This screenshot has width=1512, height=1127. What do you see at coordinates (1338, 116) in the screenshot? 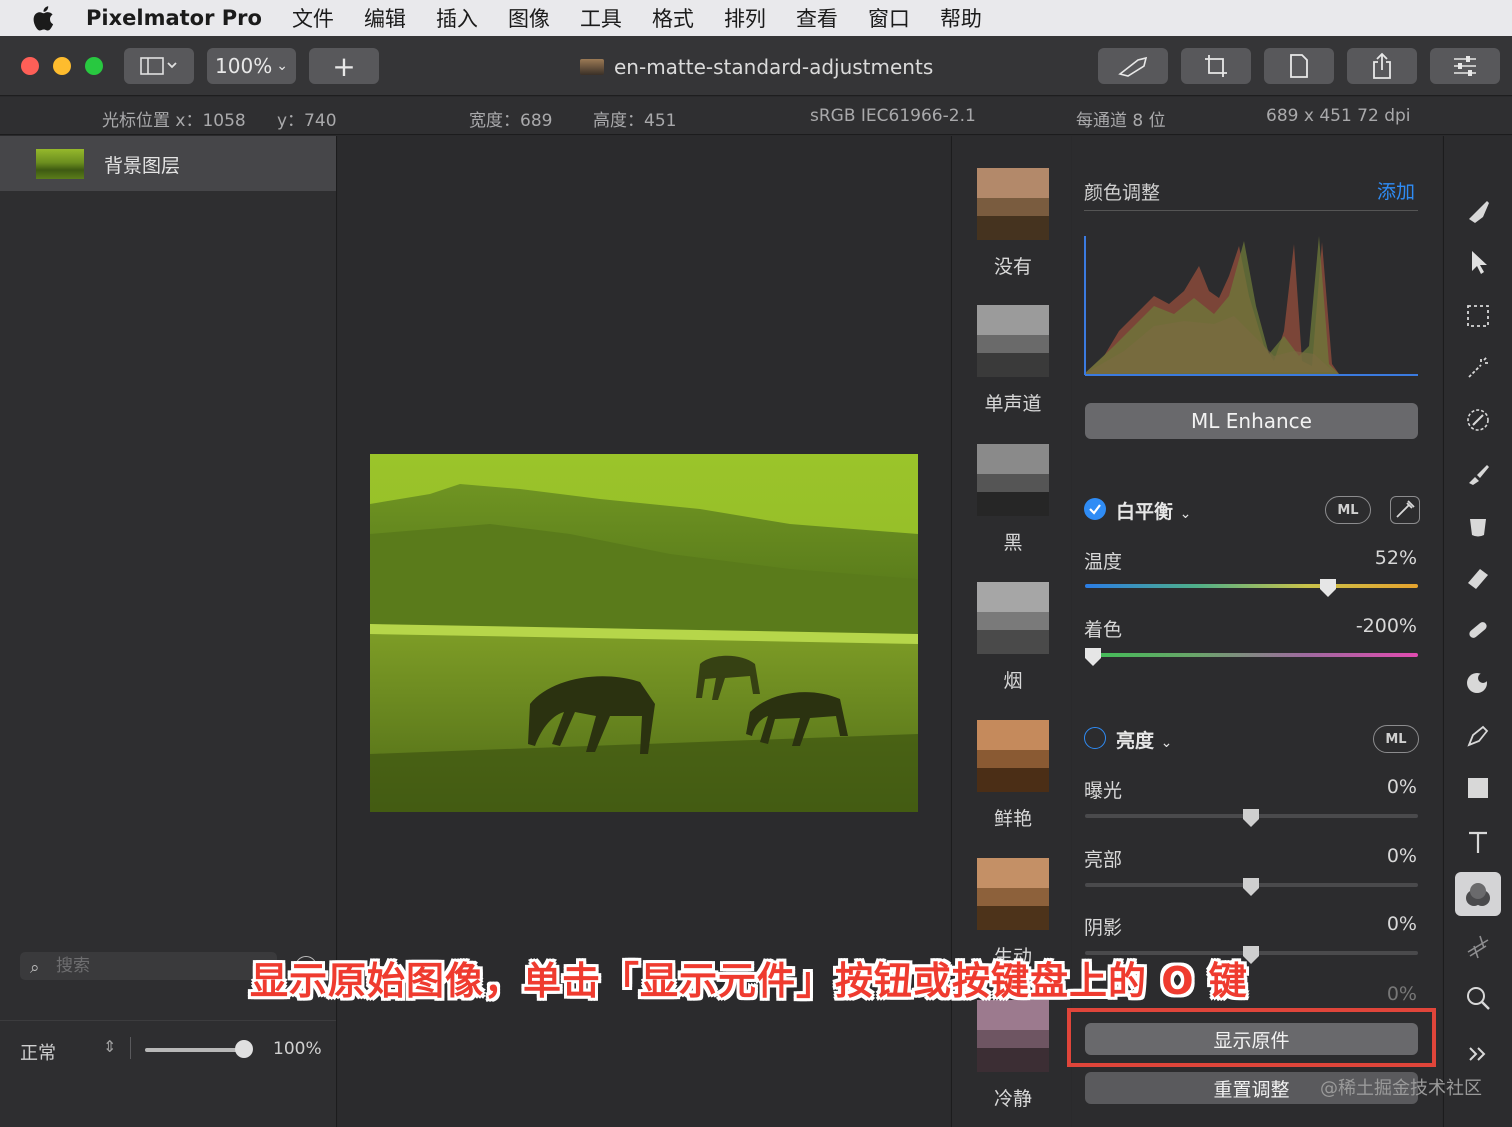
I see `dimensions-dpi: 689 x 451 72 dpi` at bounding box center [1338, 116].